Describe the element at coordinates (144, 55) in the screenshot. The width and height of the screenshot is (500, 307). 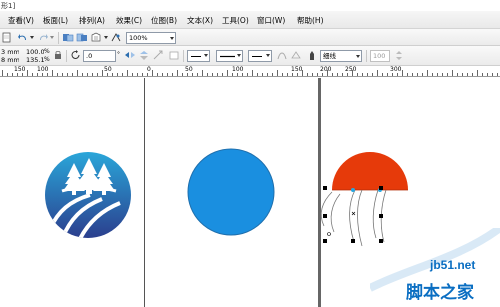
I see `mirror-v-icon` at that location.